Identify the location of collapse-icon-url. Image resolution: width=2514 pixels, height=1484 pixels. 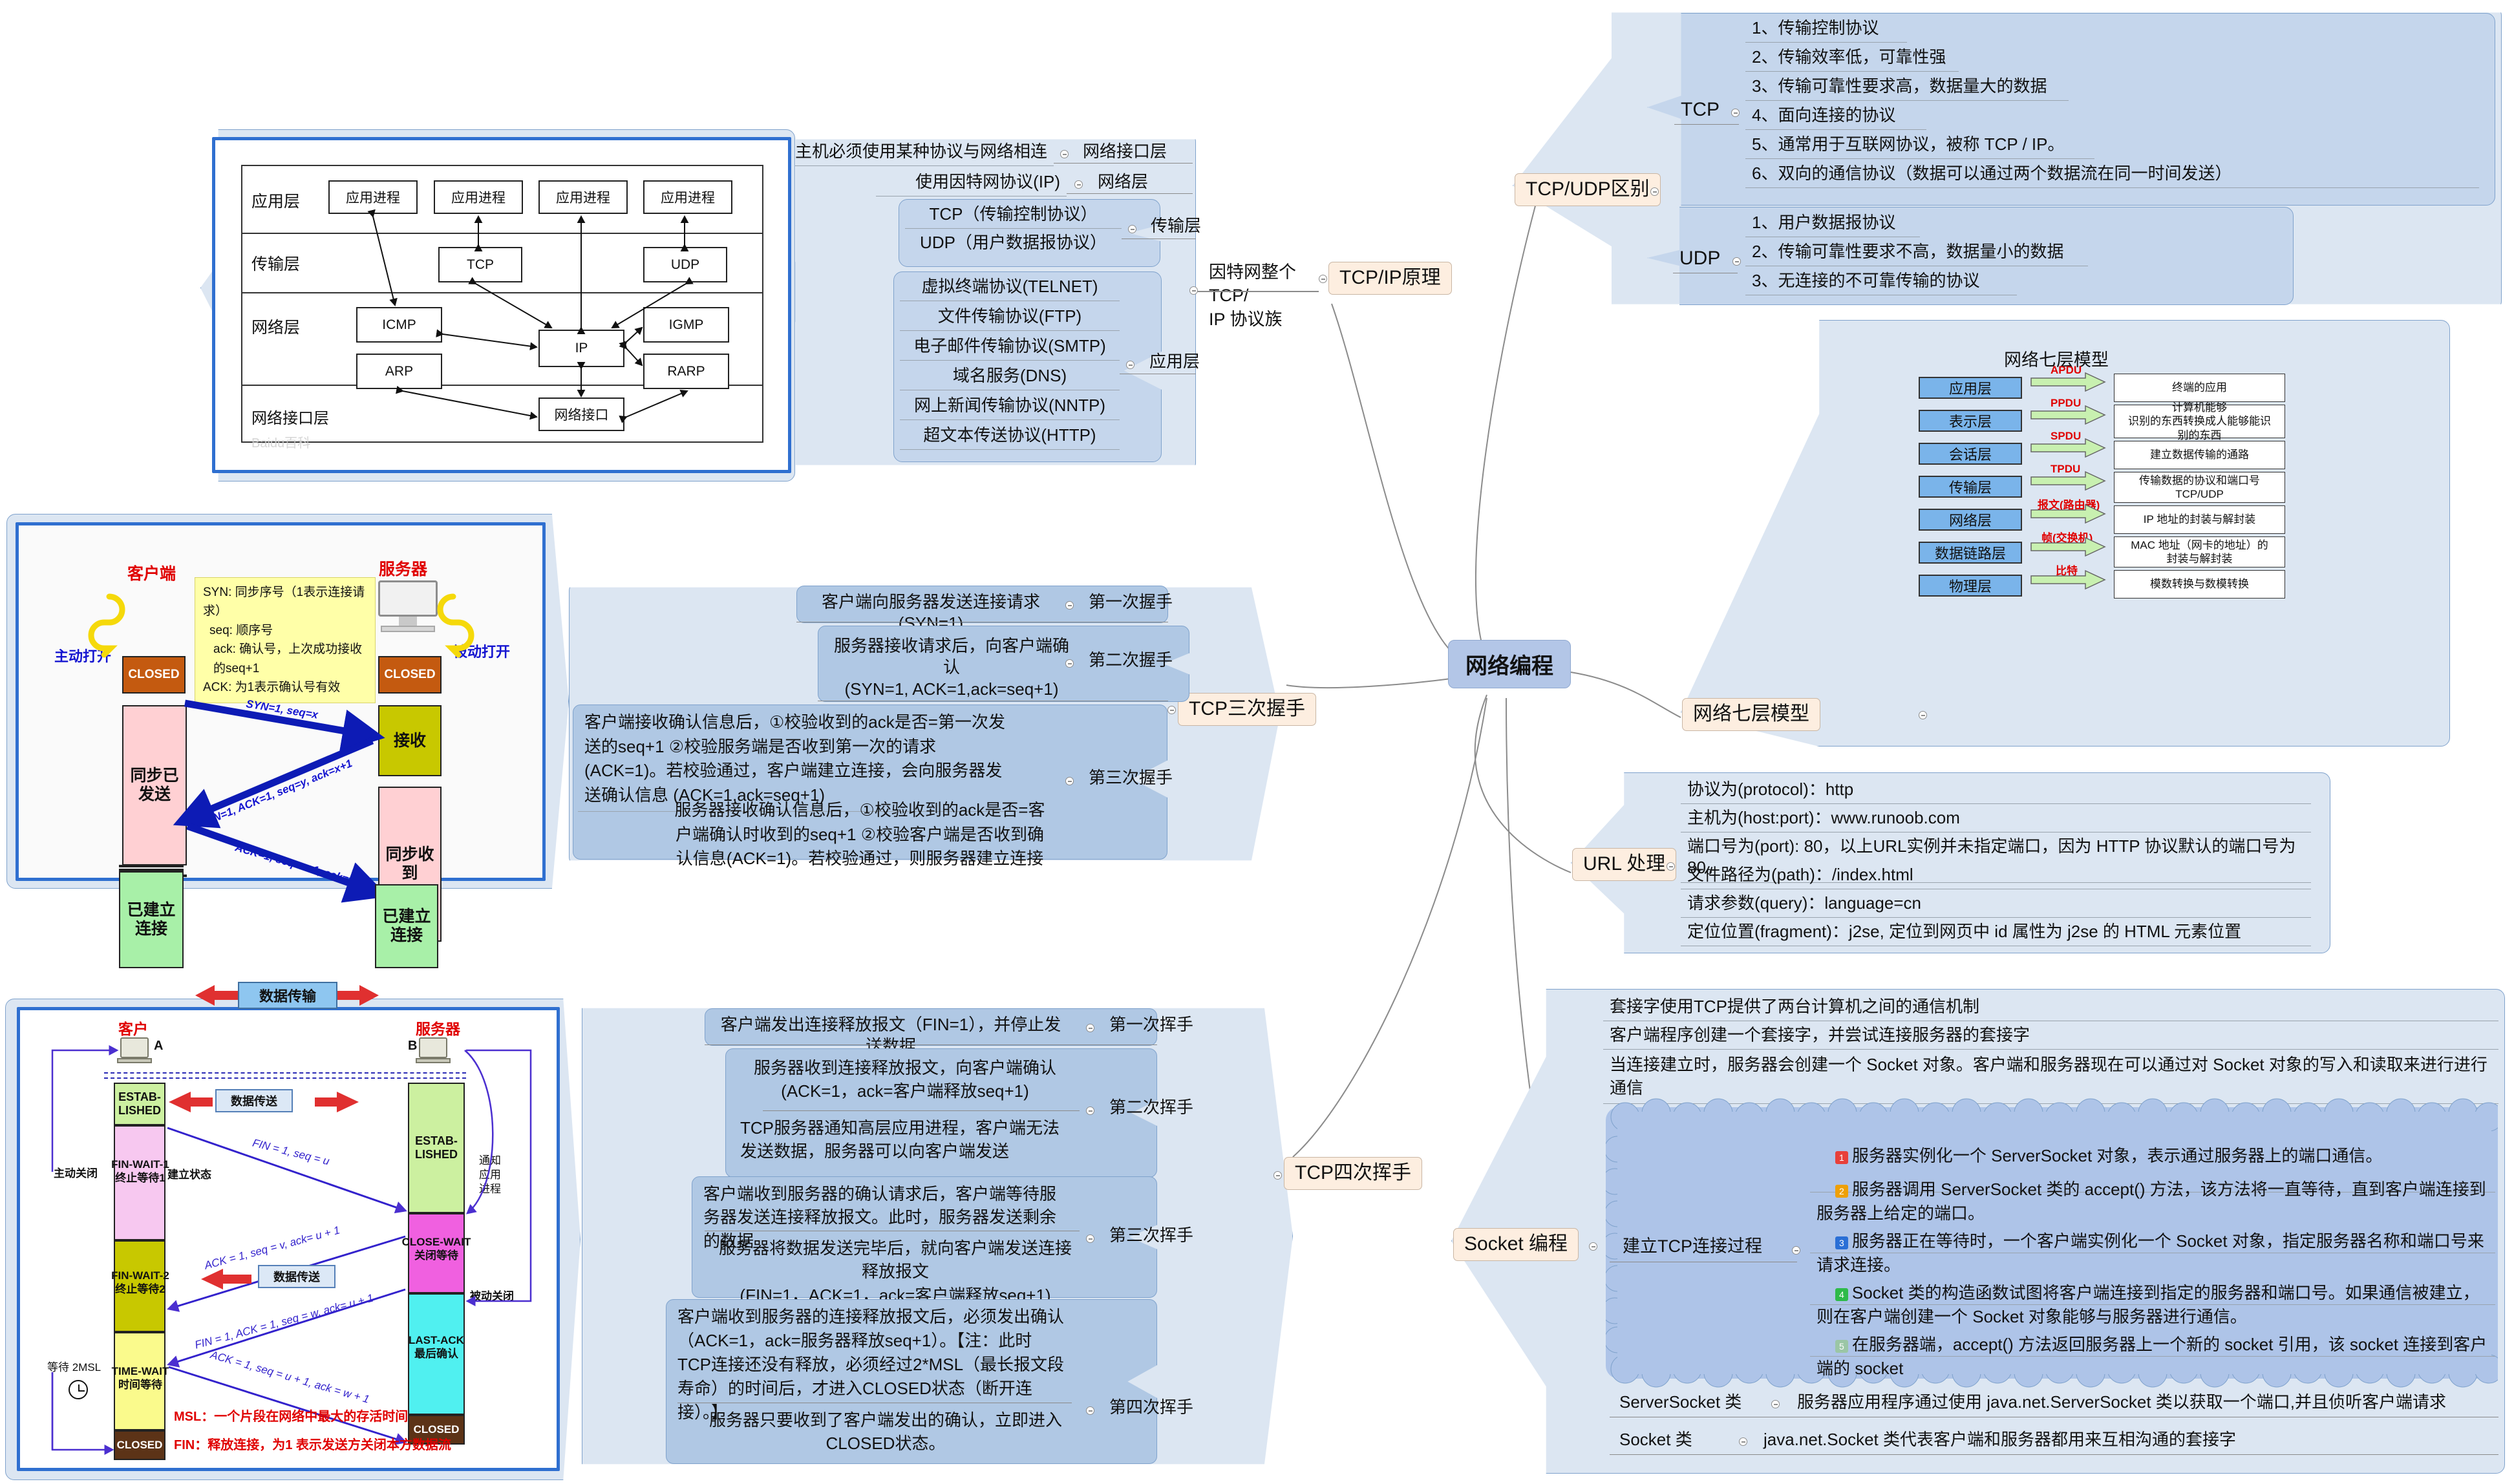
(1671, 867).